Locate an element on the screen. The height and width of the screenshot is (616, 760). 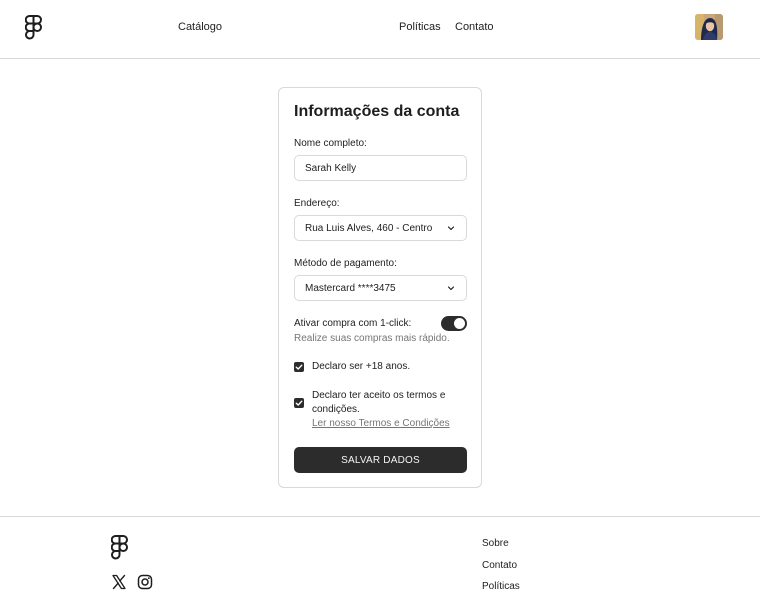
avatar is located at coordinates (709, 27).